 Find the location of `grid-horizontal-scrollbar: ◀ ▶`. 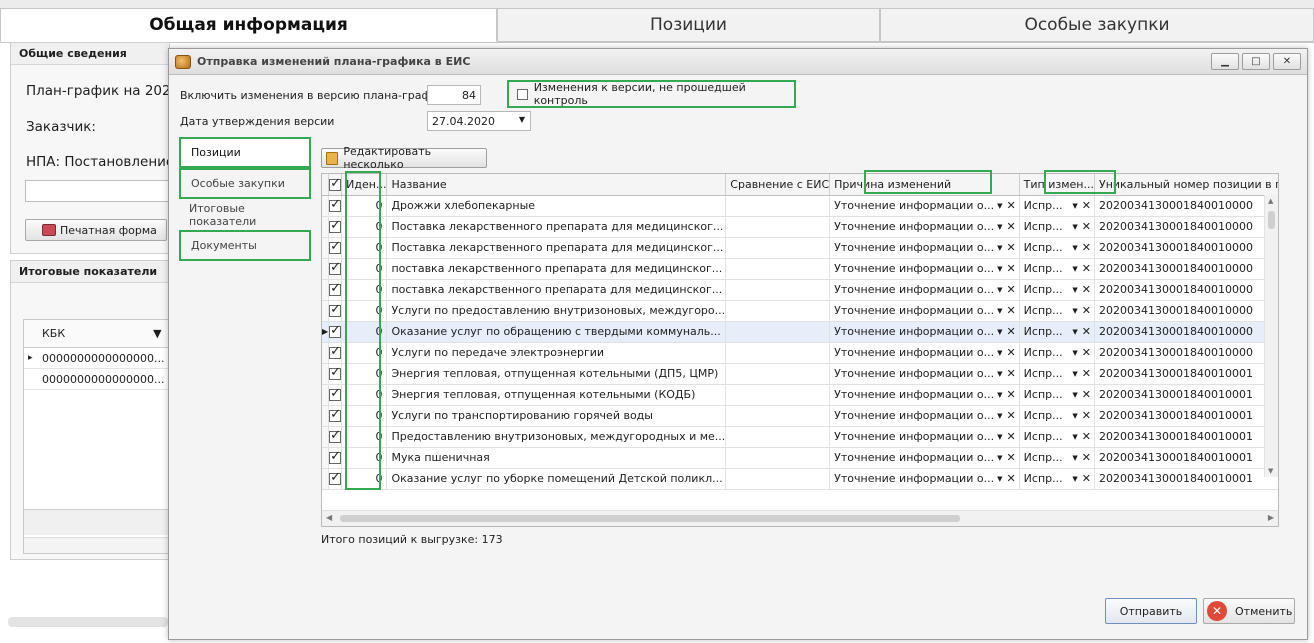

grid-horizontal-scrollbar: ◀ ▶ is located at coordinates (800, 518).